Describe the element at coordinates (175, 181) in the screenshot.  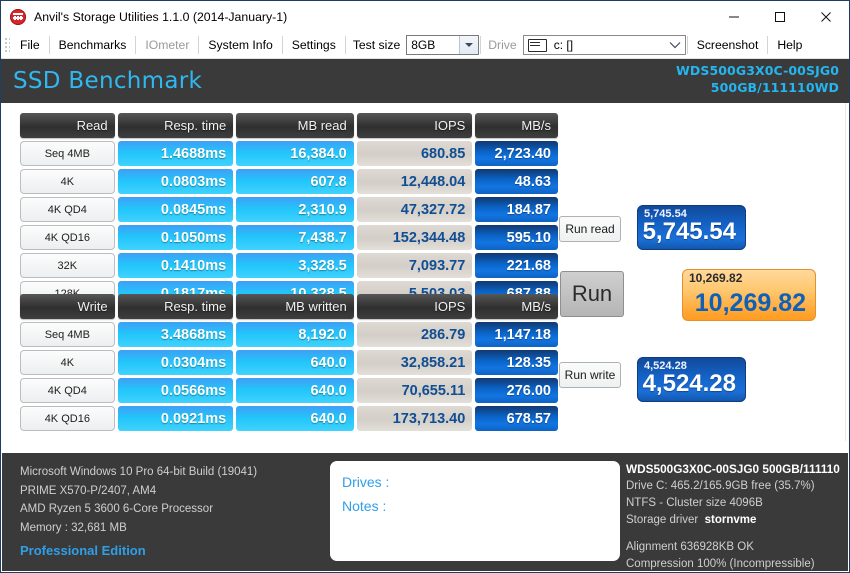
I see `cell-resp: 0.0803ms` at that location.